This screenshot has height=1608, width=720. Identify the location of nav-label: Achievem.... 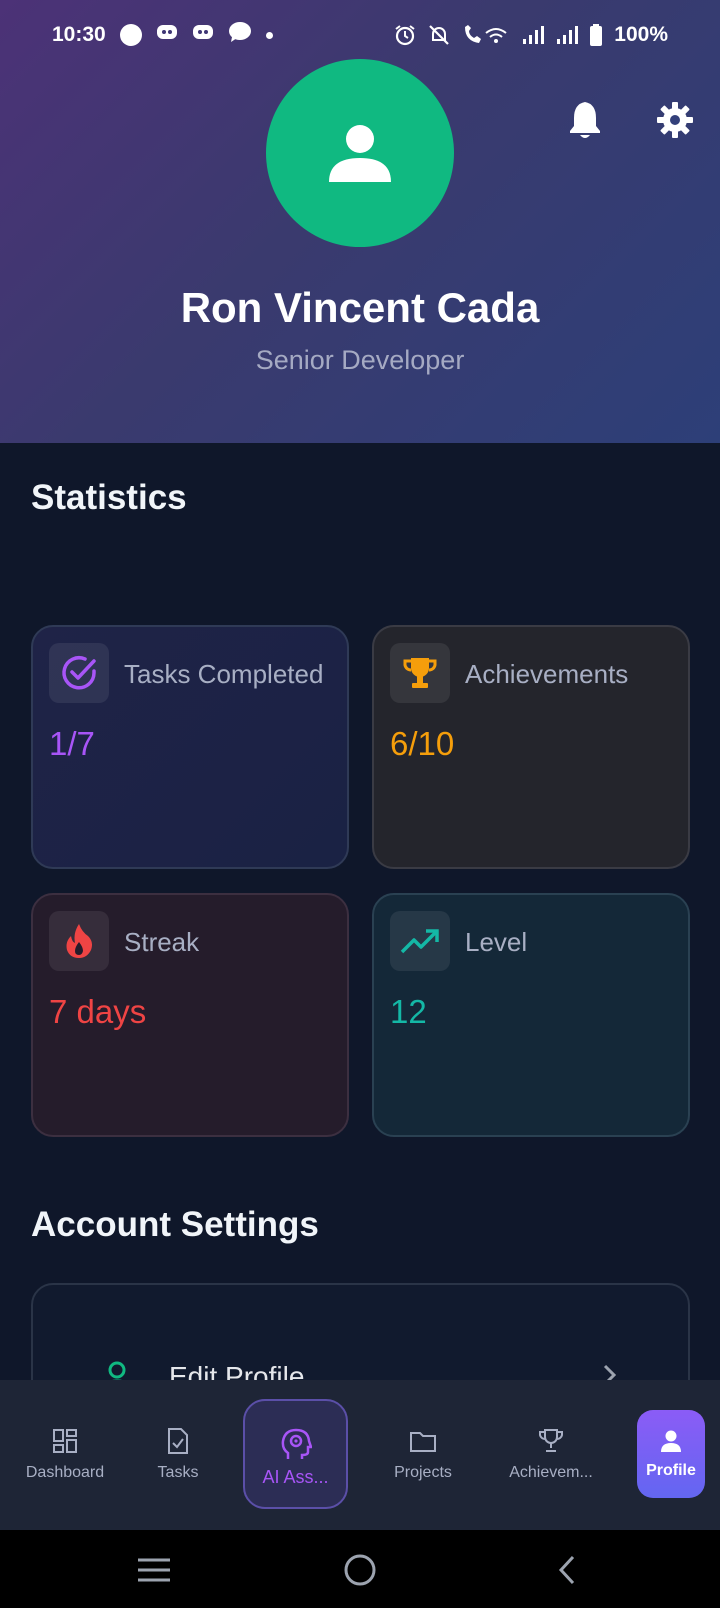
(551, 1472).